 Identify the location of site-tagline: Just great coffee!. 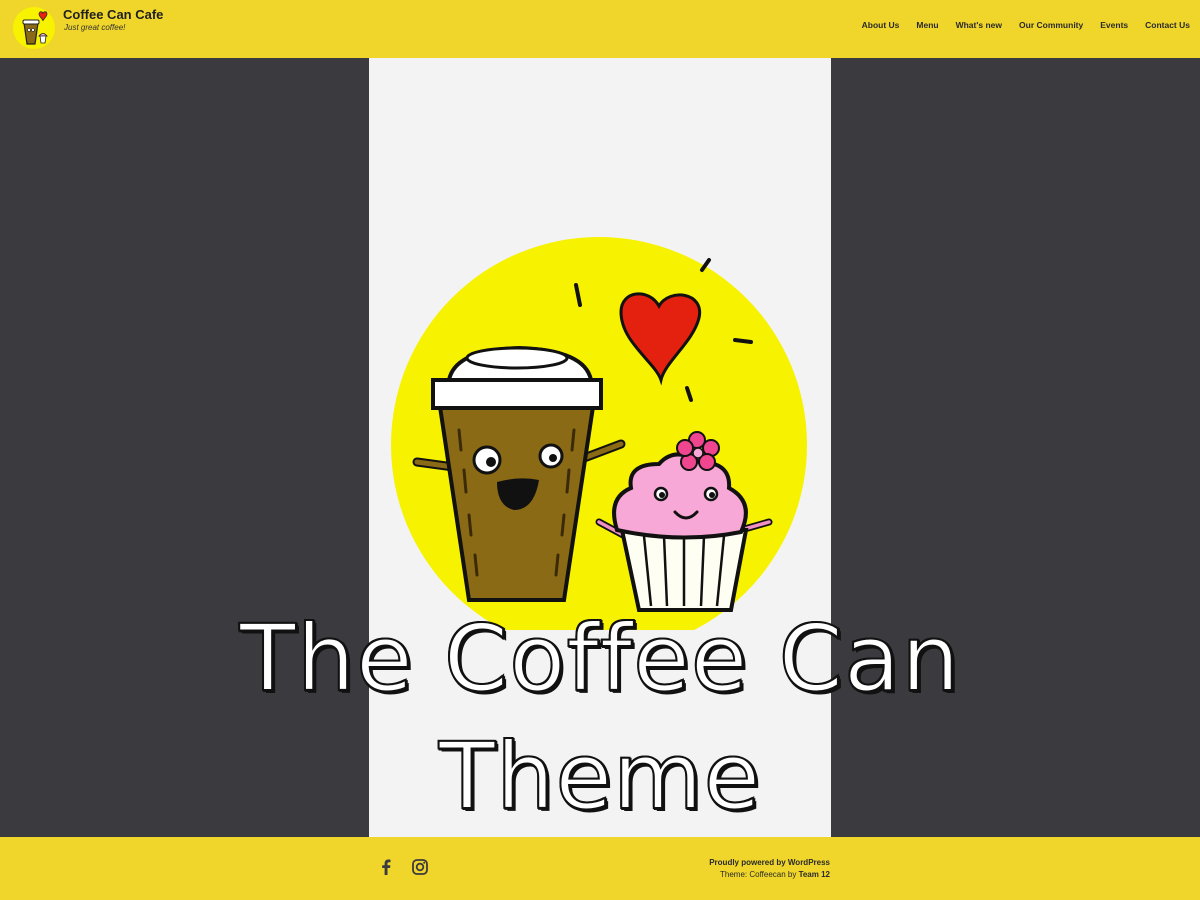
(95, 27).